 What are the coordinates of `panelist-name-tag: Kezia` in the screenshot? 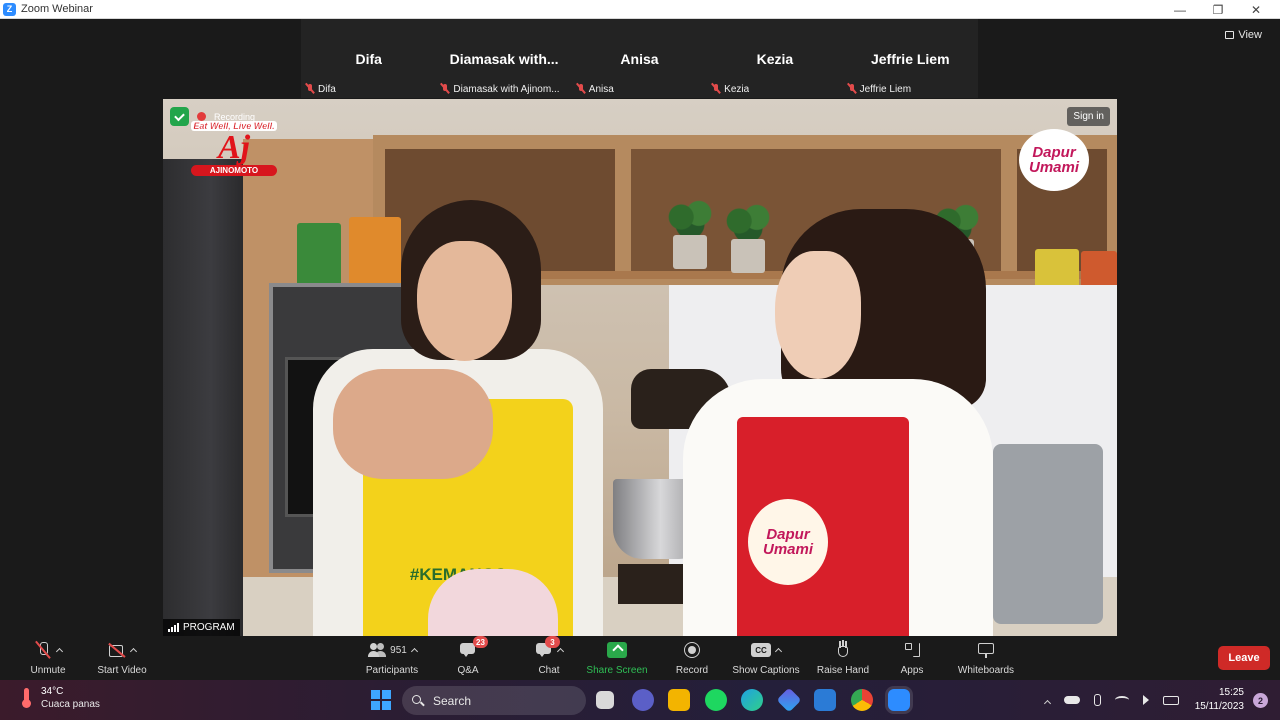 It's located at (730, 89).